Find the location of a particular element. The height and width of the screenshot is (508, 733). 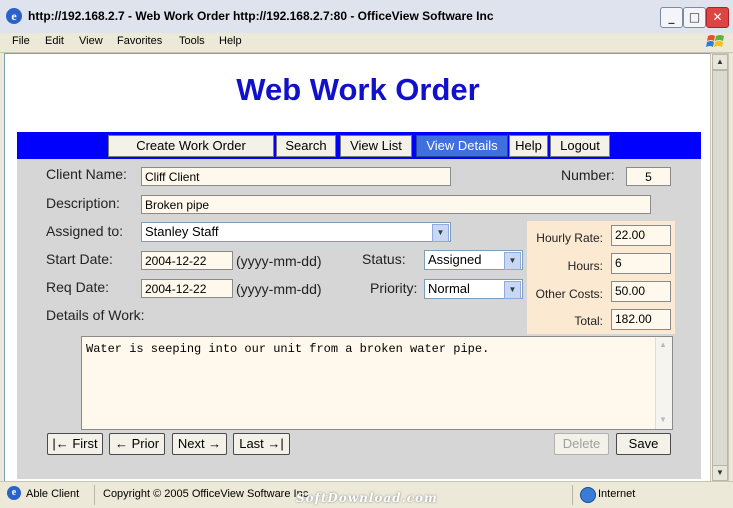

start-date-format: (yyyy-mm-dd) is located at coordinates (279, 261).